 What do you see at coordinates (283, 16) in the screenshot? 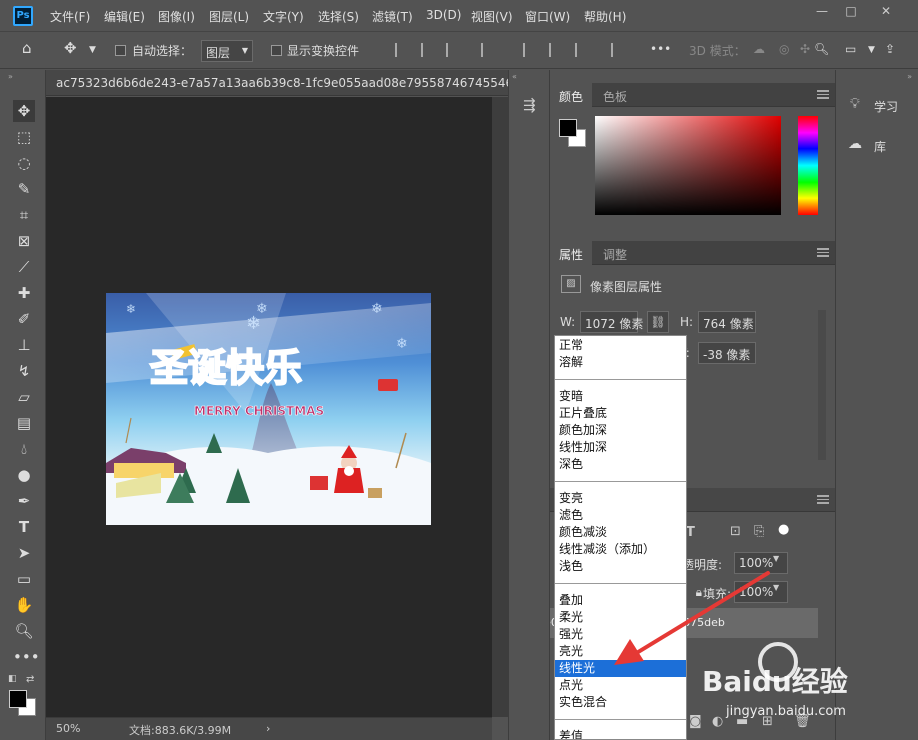
I see `menu-type: 文字(Y)` at bounding box center [283, 16].